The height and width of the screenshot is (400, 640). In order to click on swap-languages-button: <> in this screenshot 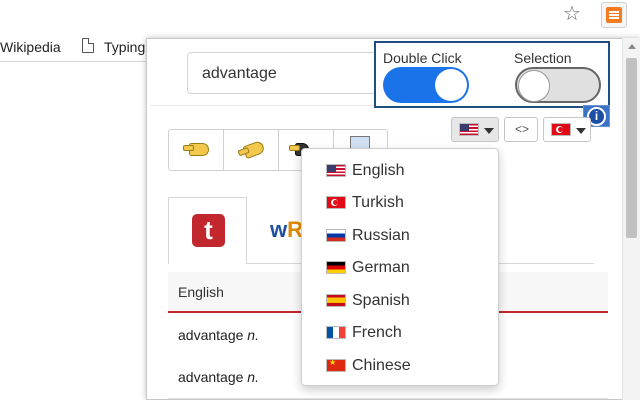, I will do `click(521, 129)`.